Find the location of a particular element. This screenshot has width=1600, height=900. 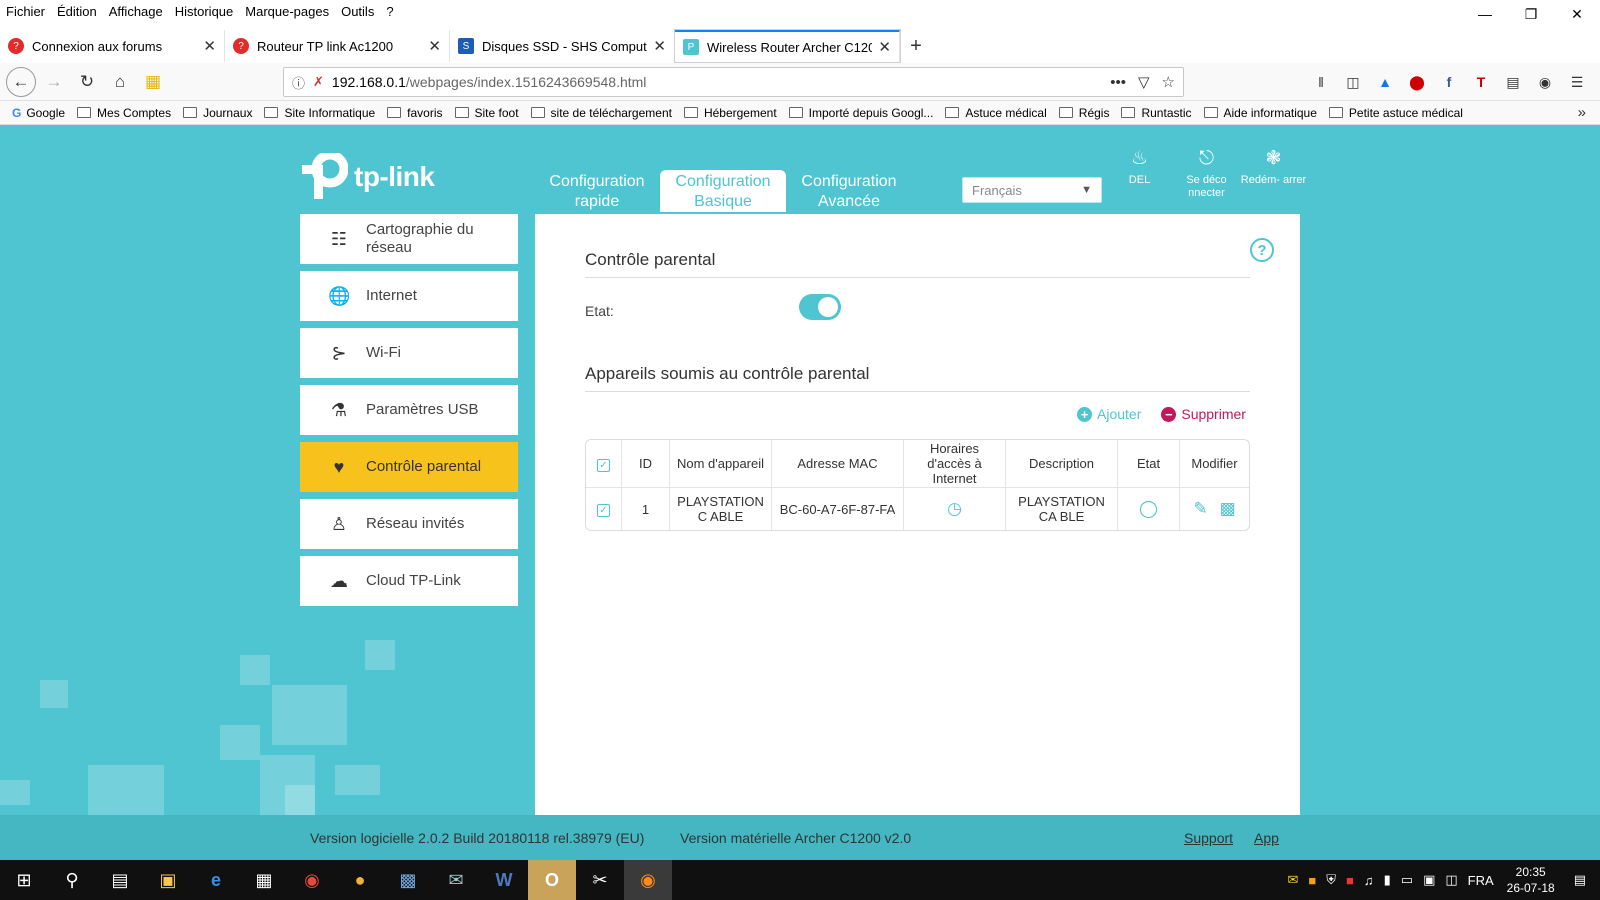

bookmark-folder: site de téléchargement is located at coordinates (601, 113).